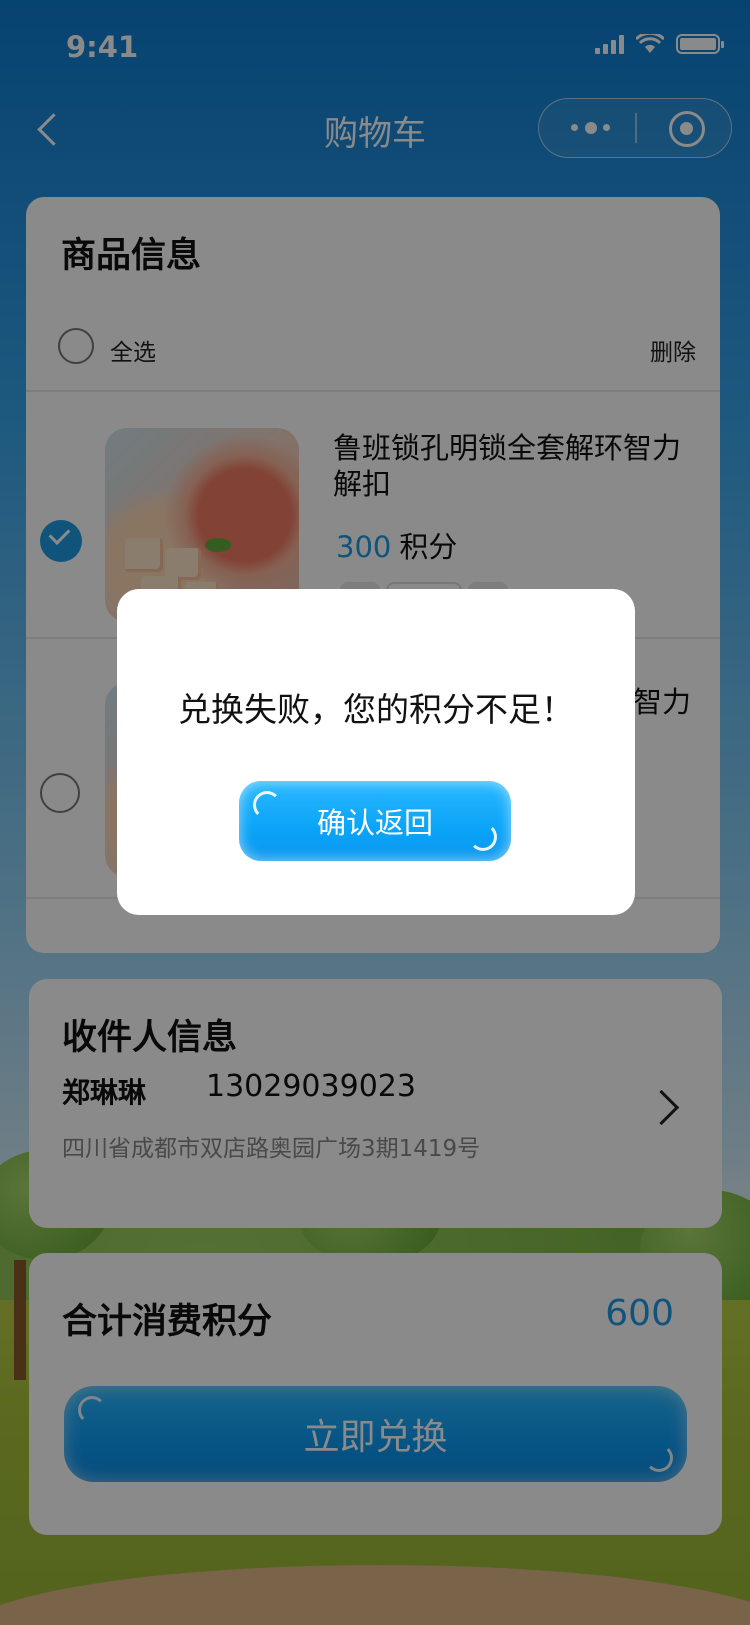 The width and height of the screenshot is (750, 1625). I want to click on dialog-message: 兑换失败，您的积分不足！, so click(376, 709).